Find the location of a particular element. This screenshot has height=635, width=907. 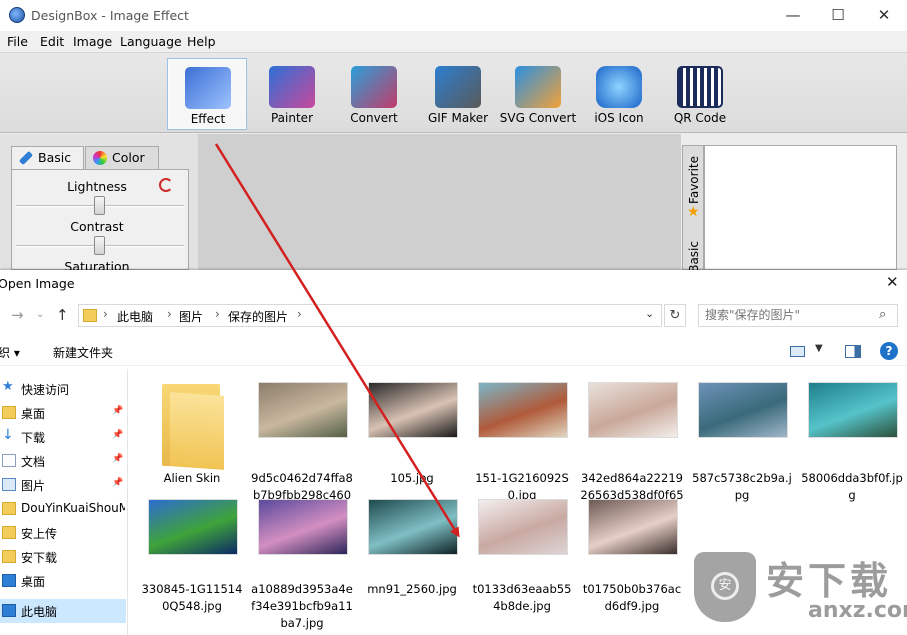

nav-item-label: 桌面 is located at coordinates (33, 414).